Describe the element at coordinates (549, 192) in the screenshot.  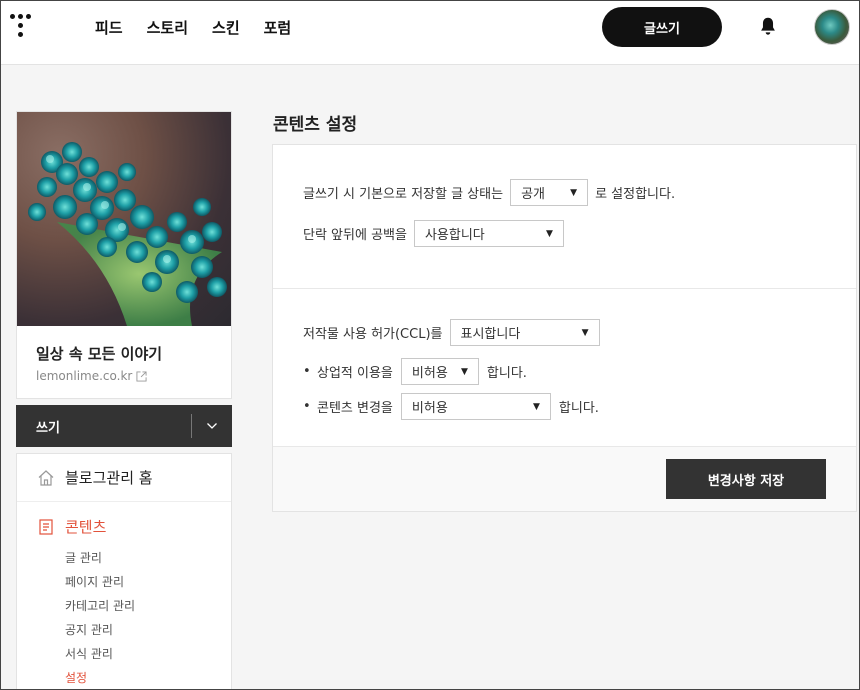
I see `default-status-select: 공개 ▼` at that location.